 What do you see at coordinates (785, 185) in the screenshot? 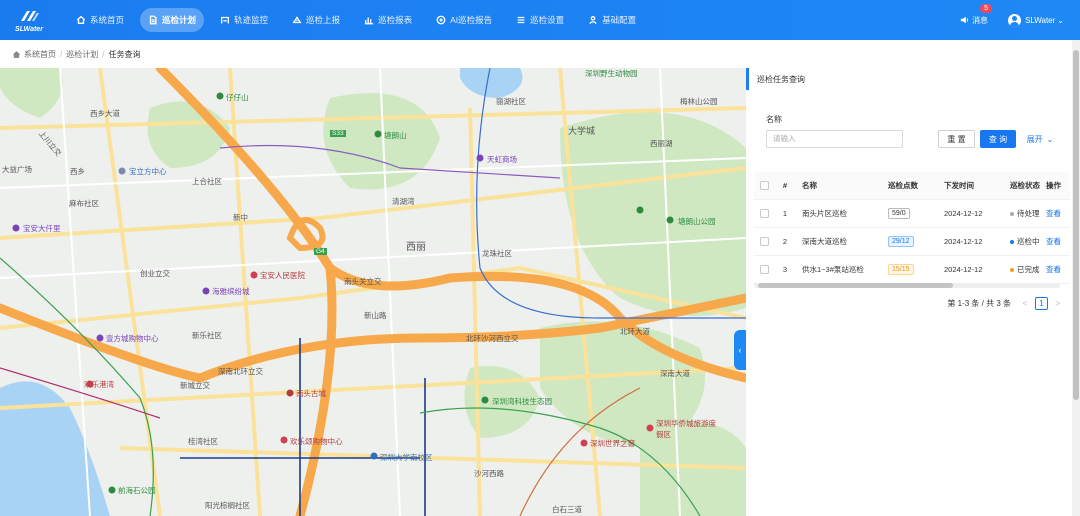
I see `column-header: #` at bounding box center [785, 185].